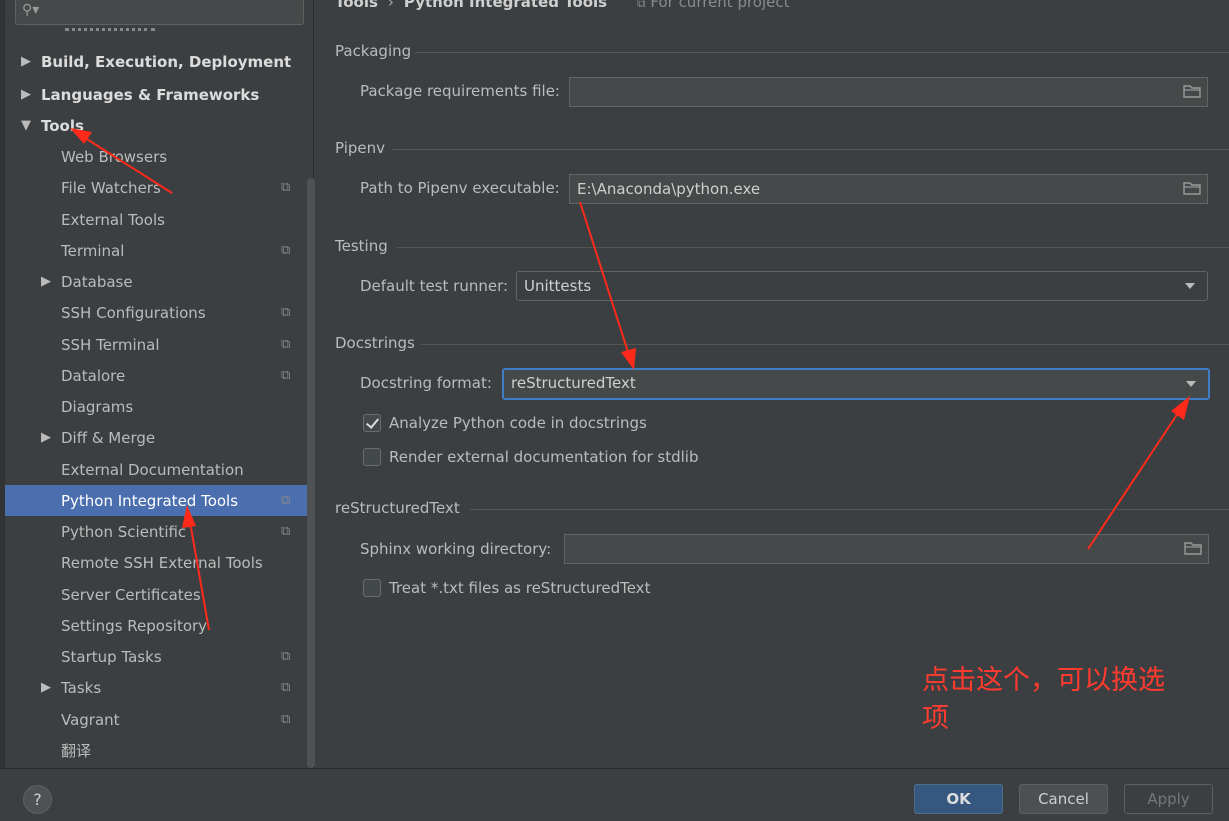  Describe the element at coordinates (159, 12) in the screenshot. I see `settings-search-input: ⚲▾` at that location.